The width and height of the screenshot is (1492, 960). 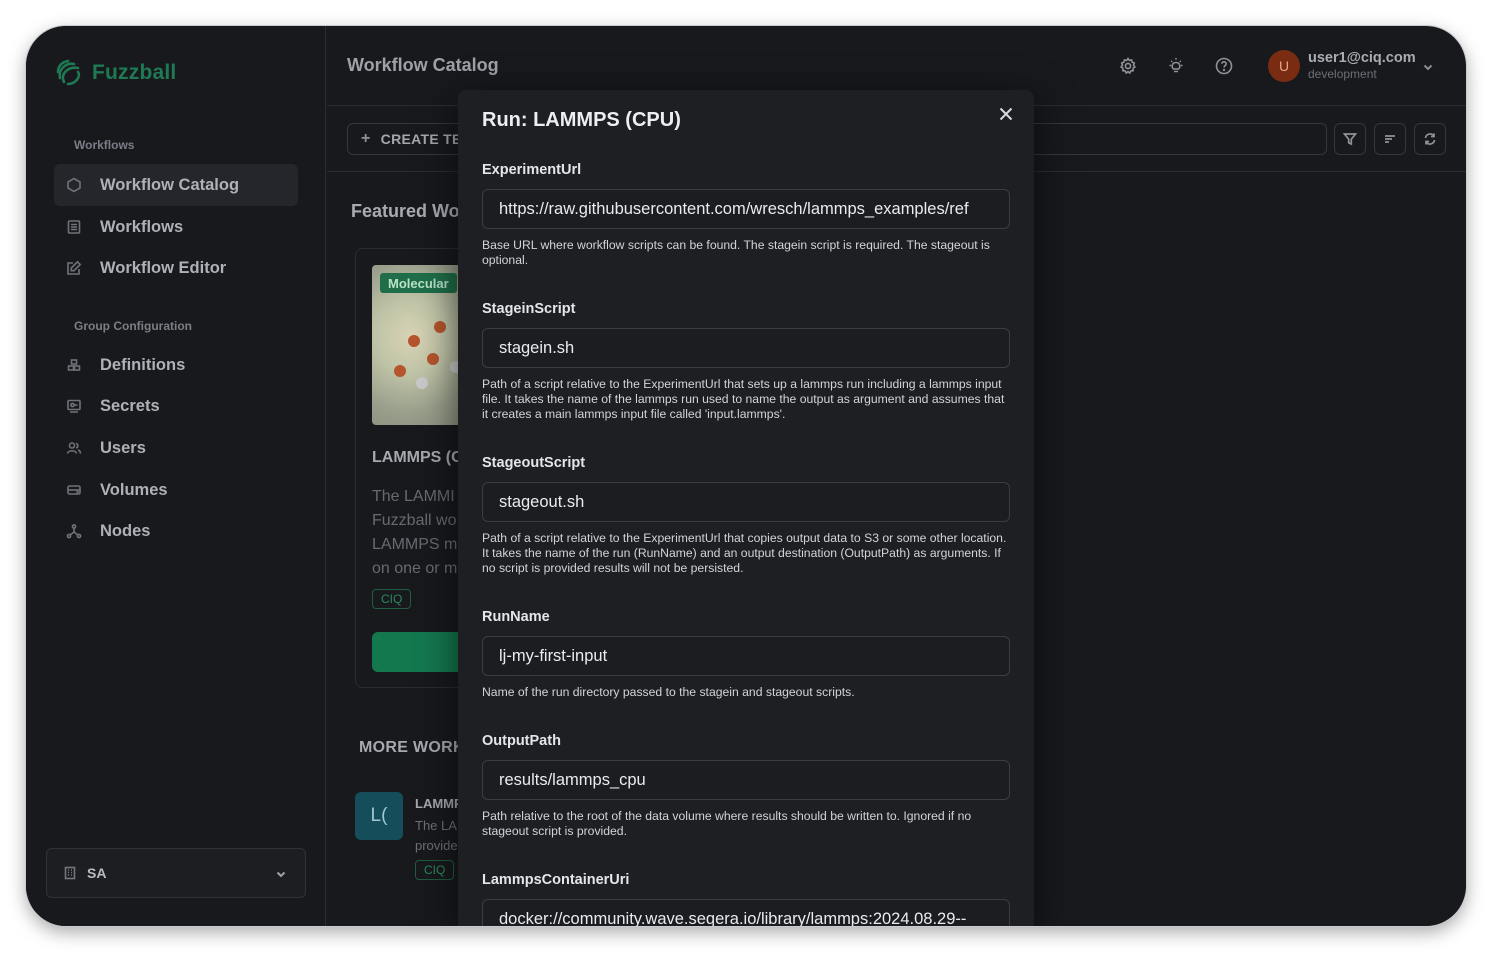 What do you see at coordinates (68, 72) in the screenshot?
I see `fuzzball-logo-icon` at bounding box center [68, 72].